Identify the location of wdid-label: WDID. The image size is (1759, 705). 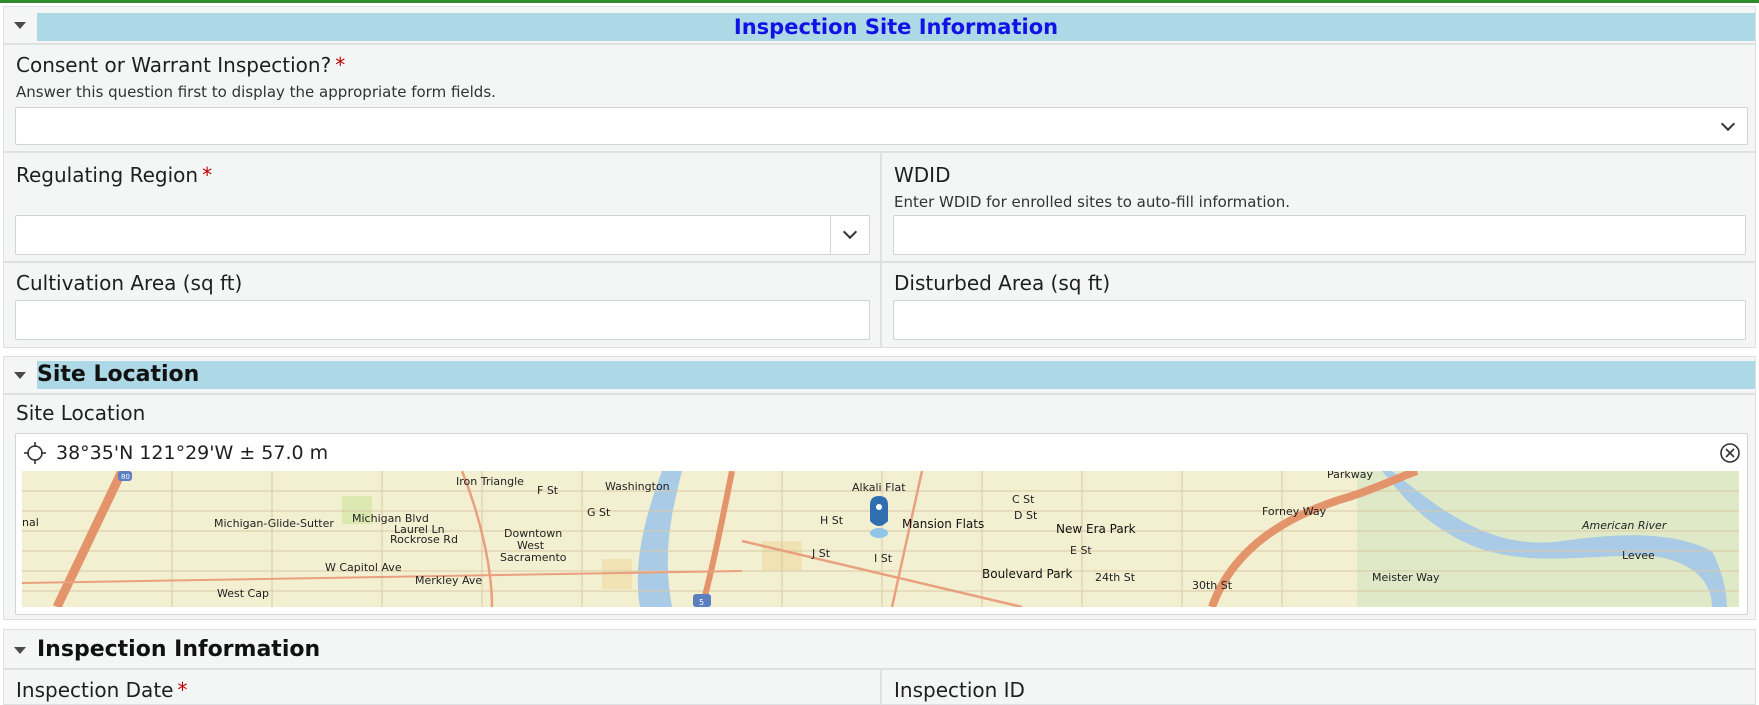
(922, 175).